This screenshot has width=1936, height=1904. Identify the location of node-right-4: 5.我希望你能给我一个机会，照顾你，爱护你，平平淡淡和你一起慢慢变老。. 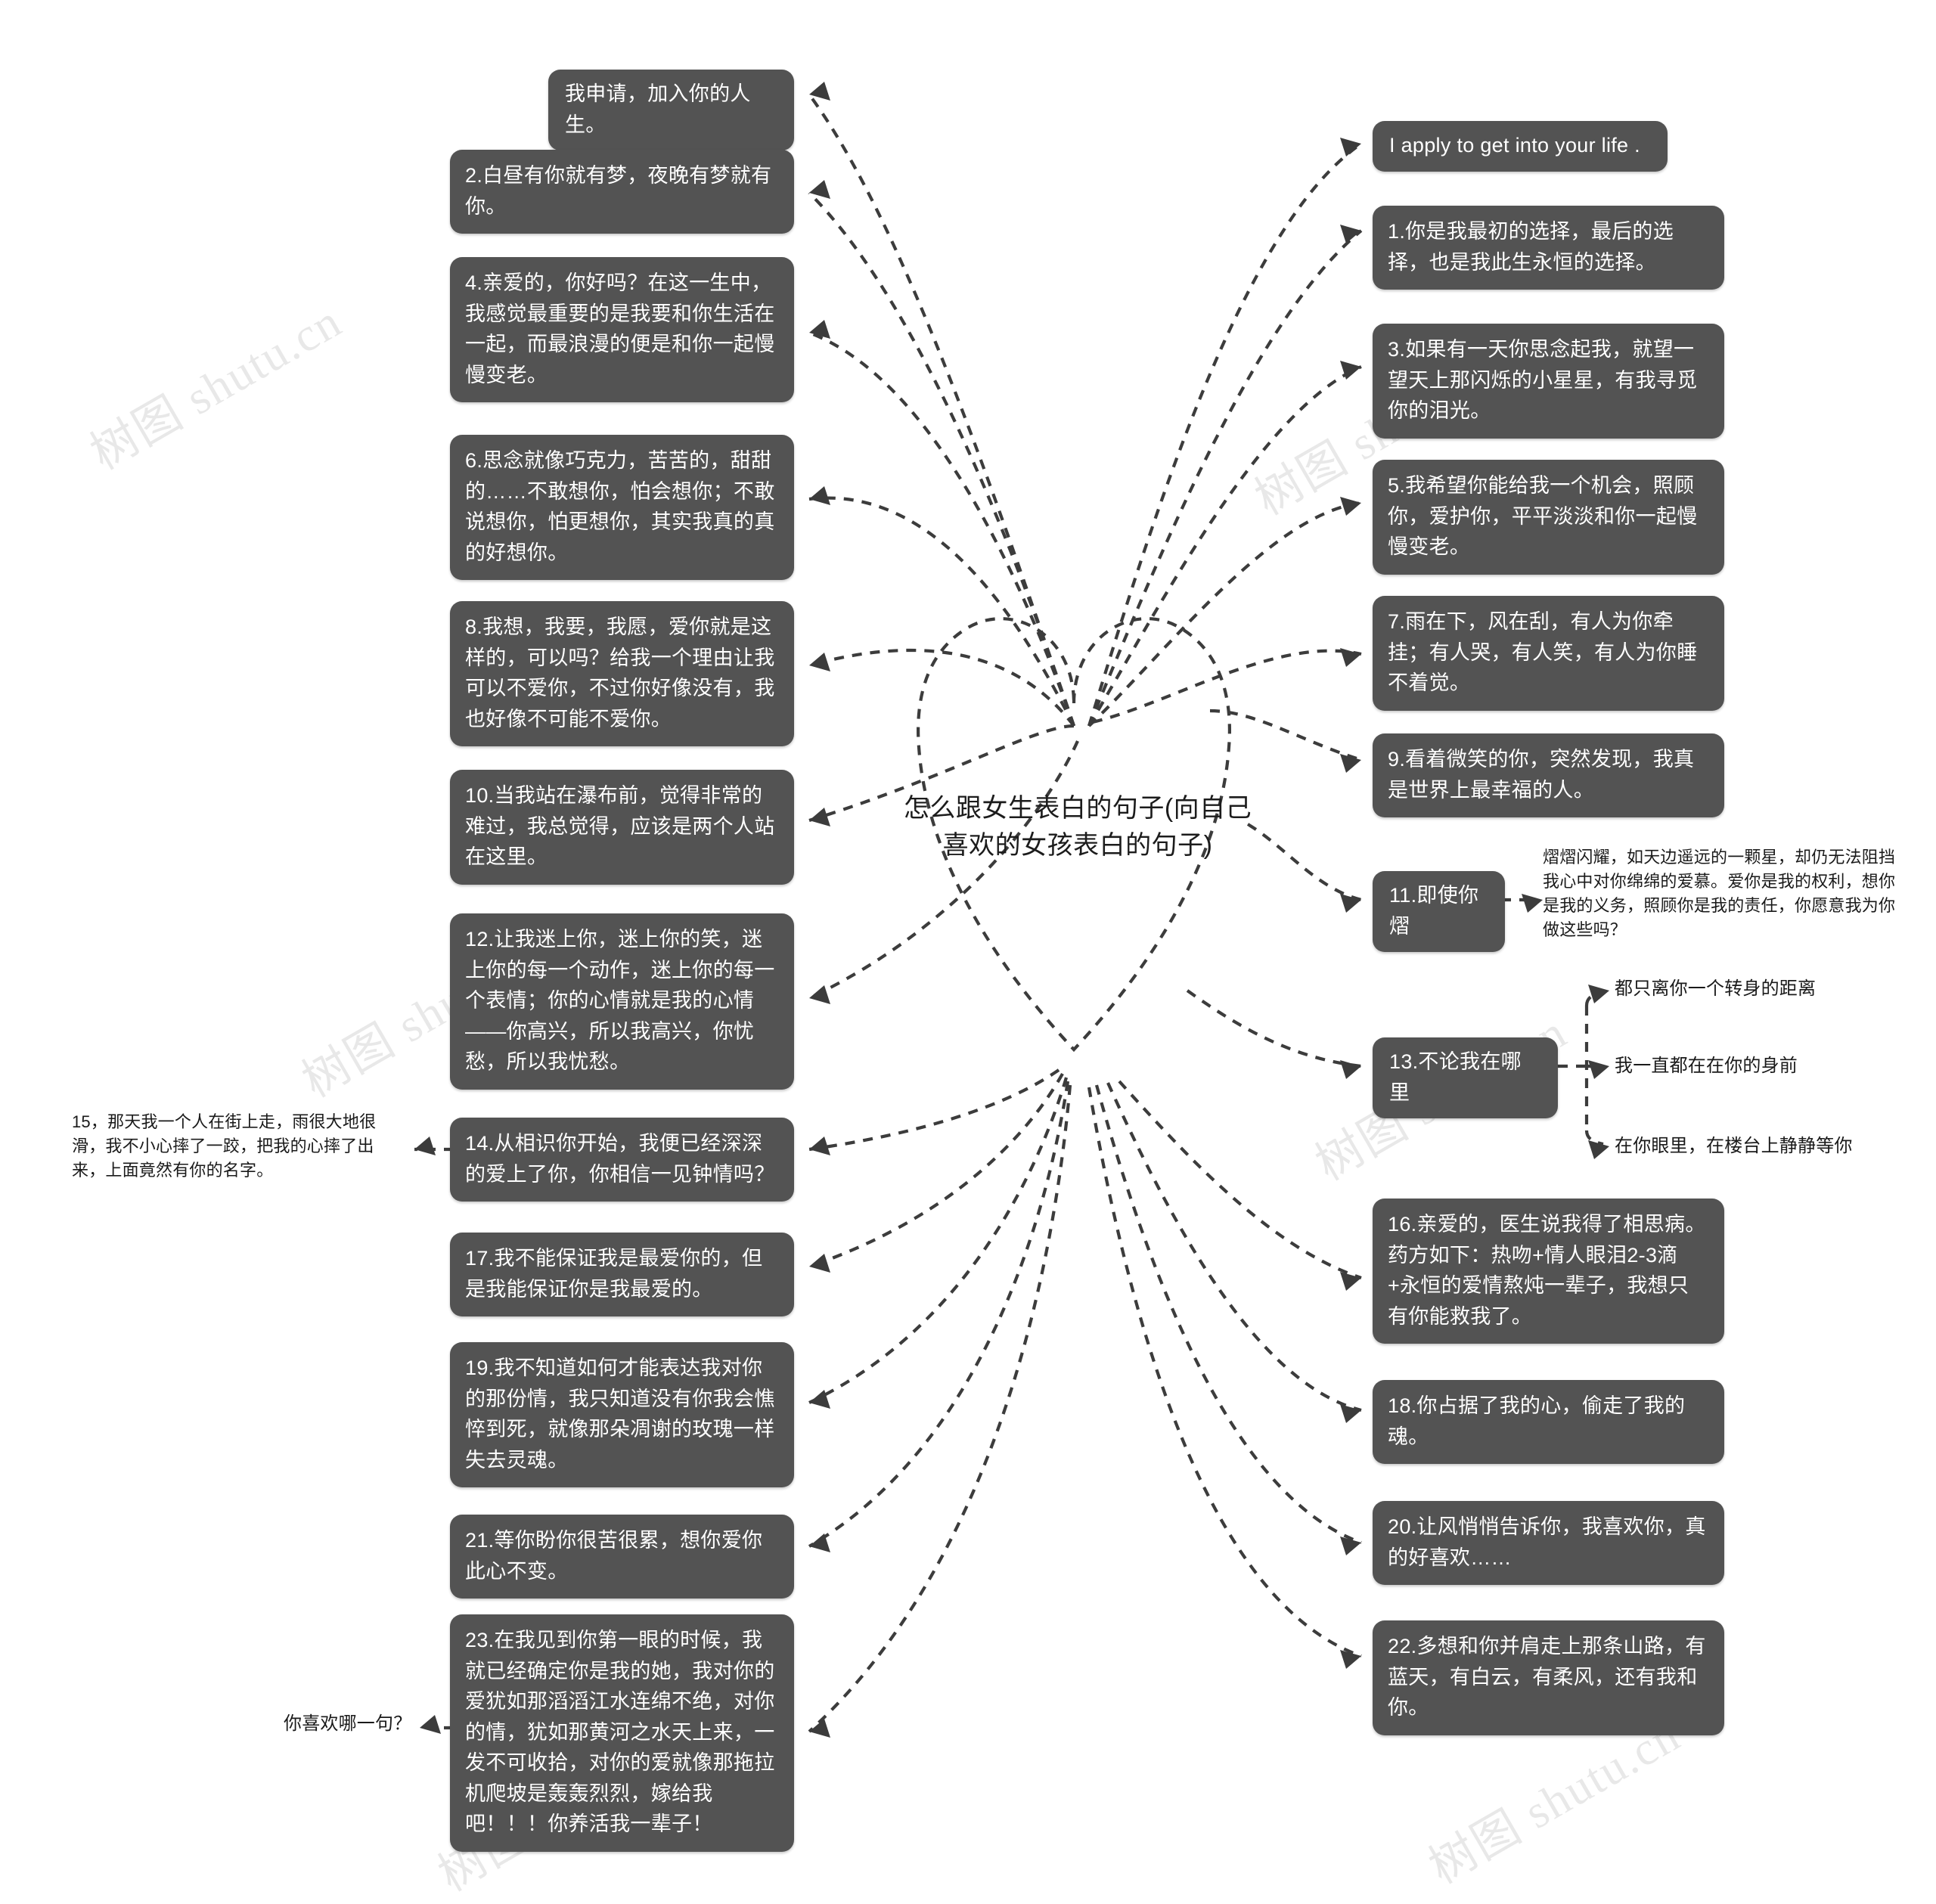
(1548, 517).